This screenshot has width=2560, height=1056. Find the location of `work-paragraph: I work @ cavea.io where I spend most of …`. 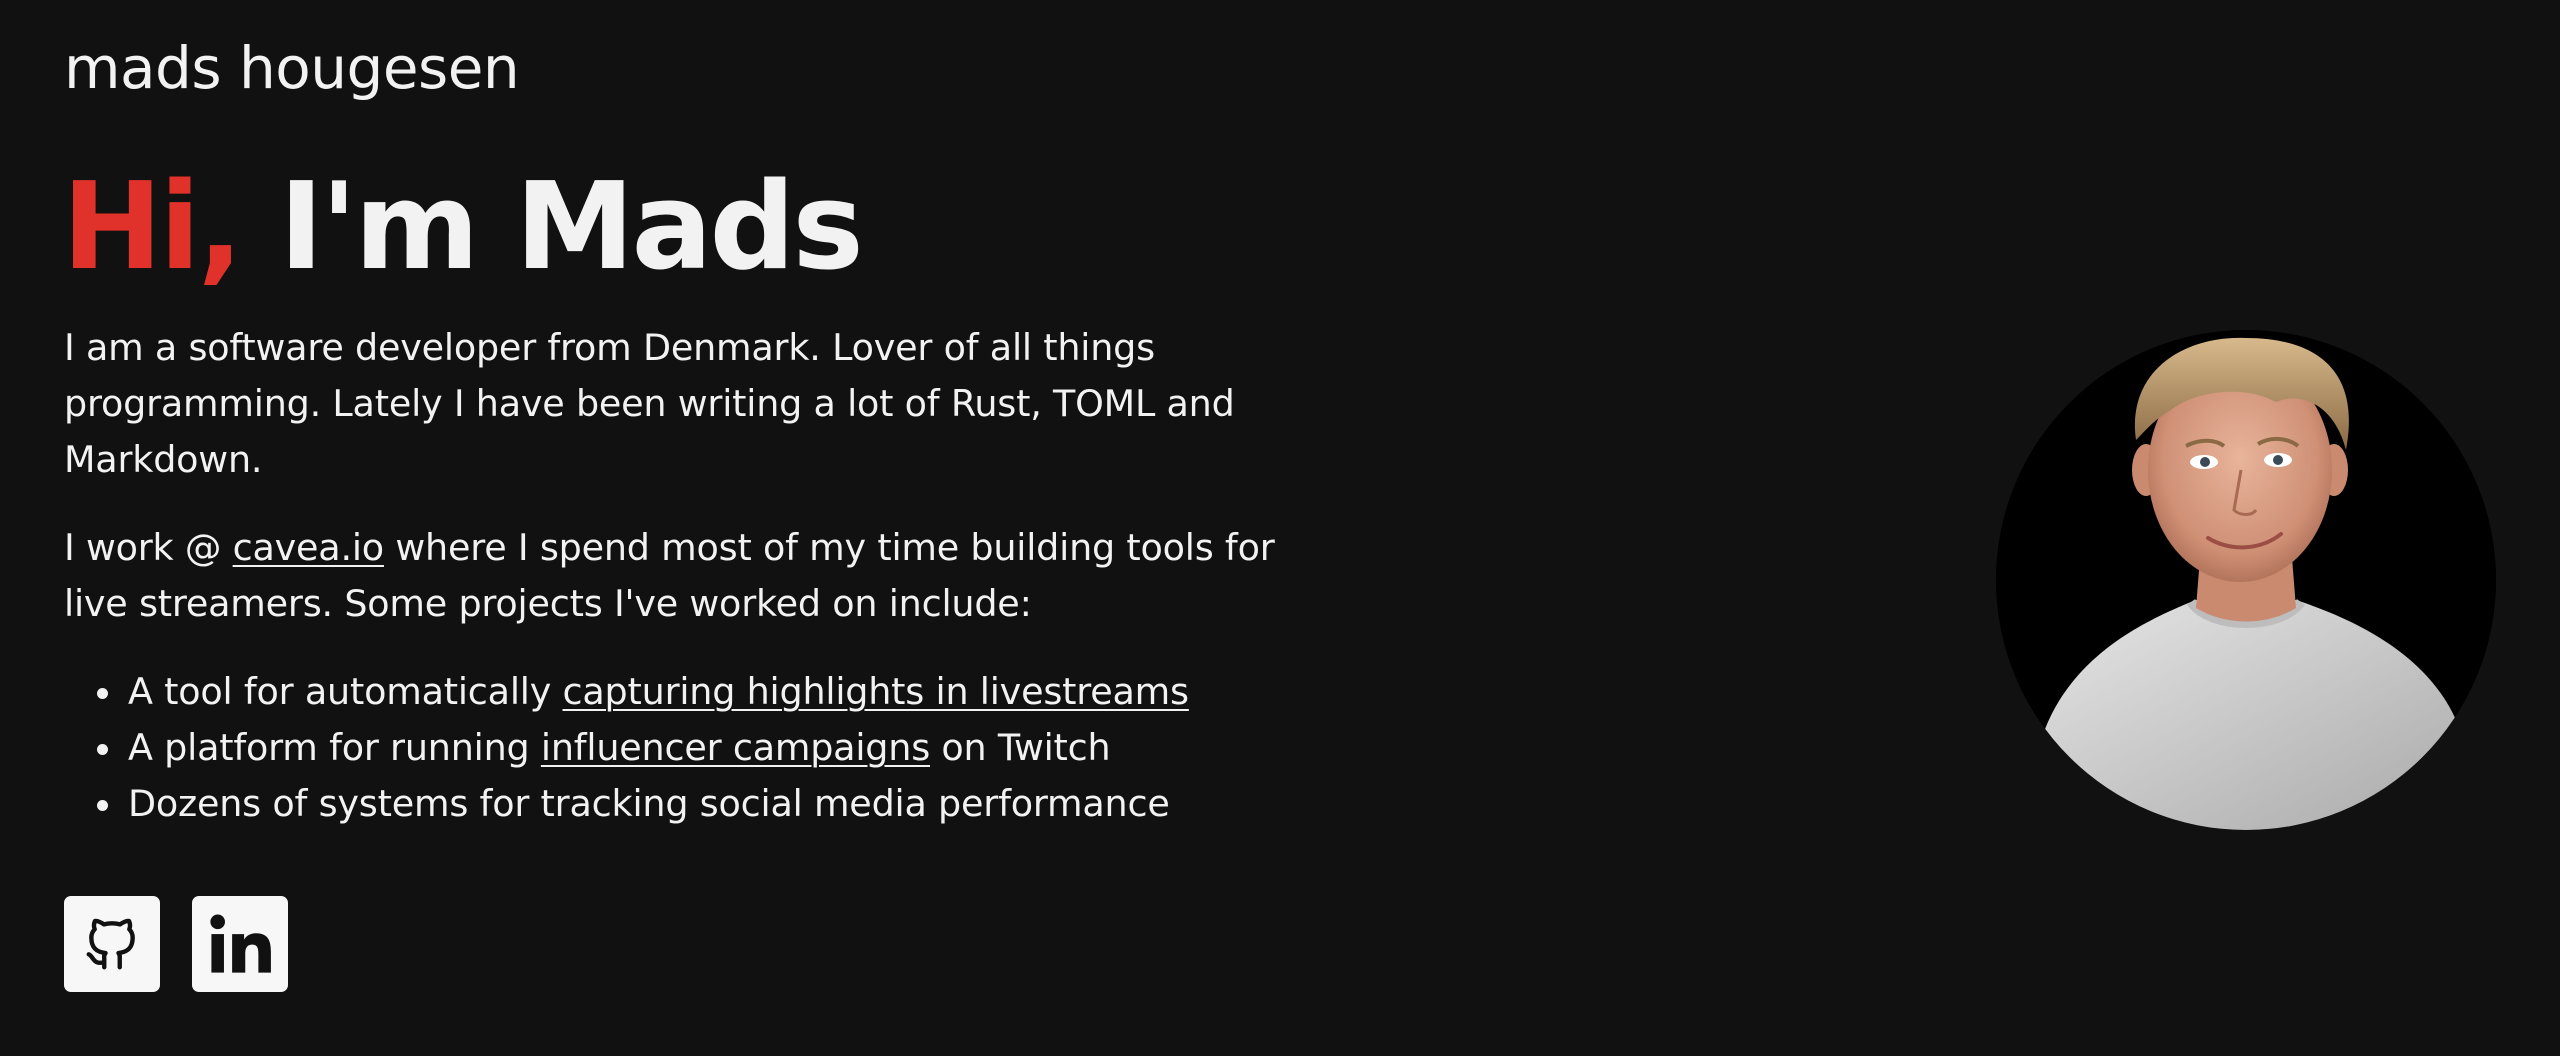

work-paragraph: I work @ cavea.io where I spend most of … is located at coordinates (684, 576).